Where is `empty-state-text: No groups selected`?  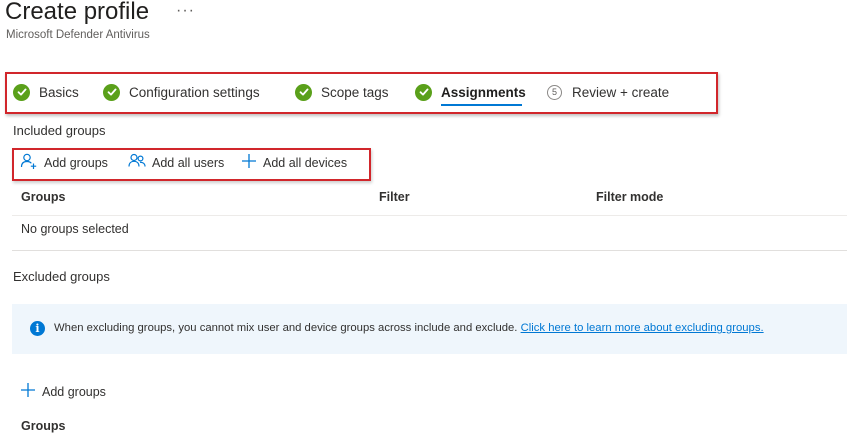 empty-state-text: No groups selected is located at coordinates (75, 229).